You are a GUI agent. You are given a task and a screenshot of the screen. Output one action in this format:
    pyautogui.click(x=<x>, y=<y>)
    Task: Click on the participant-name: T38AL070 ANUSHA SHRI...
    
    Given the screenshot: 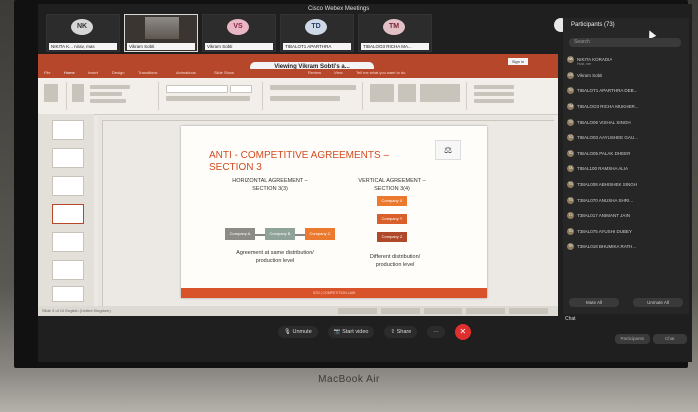 What is the action you would take?
    pyautogui.click(x=605, y=200)
    